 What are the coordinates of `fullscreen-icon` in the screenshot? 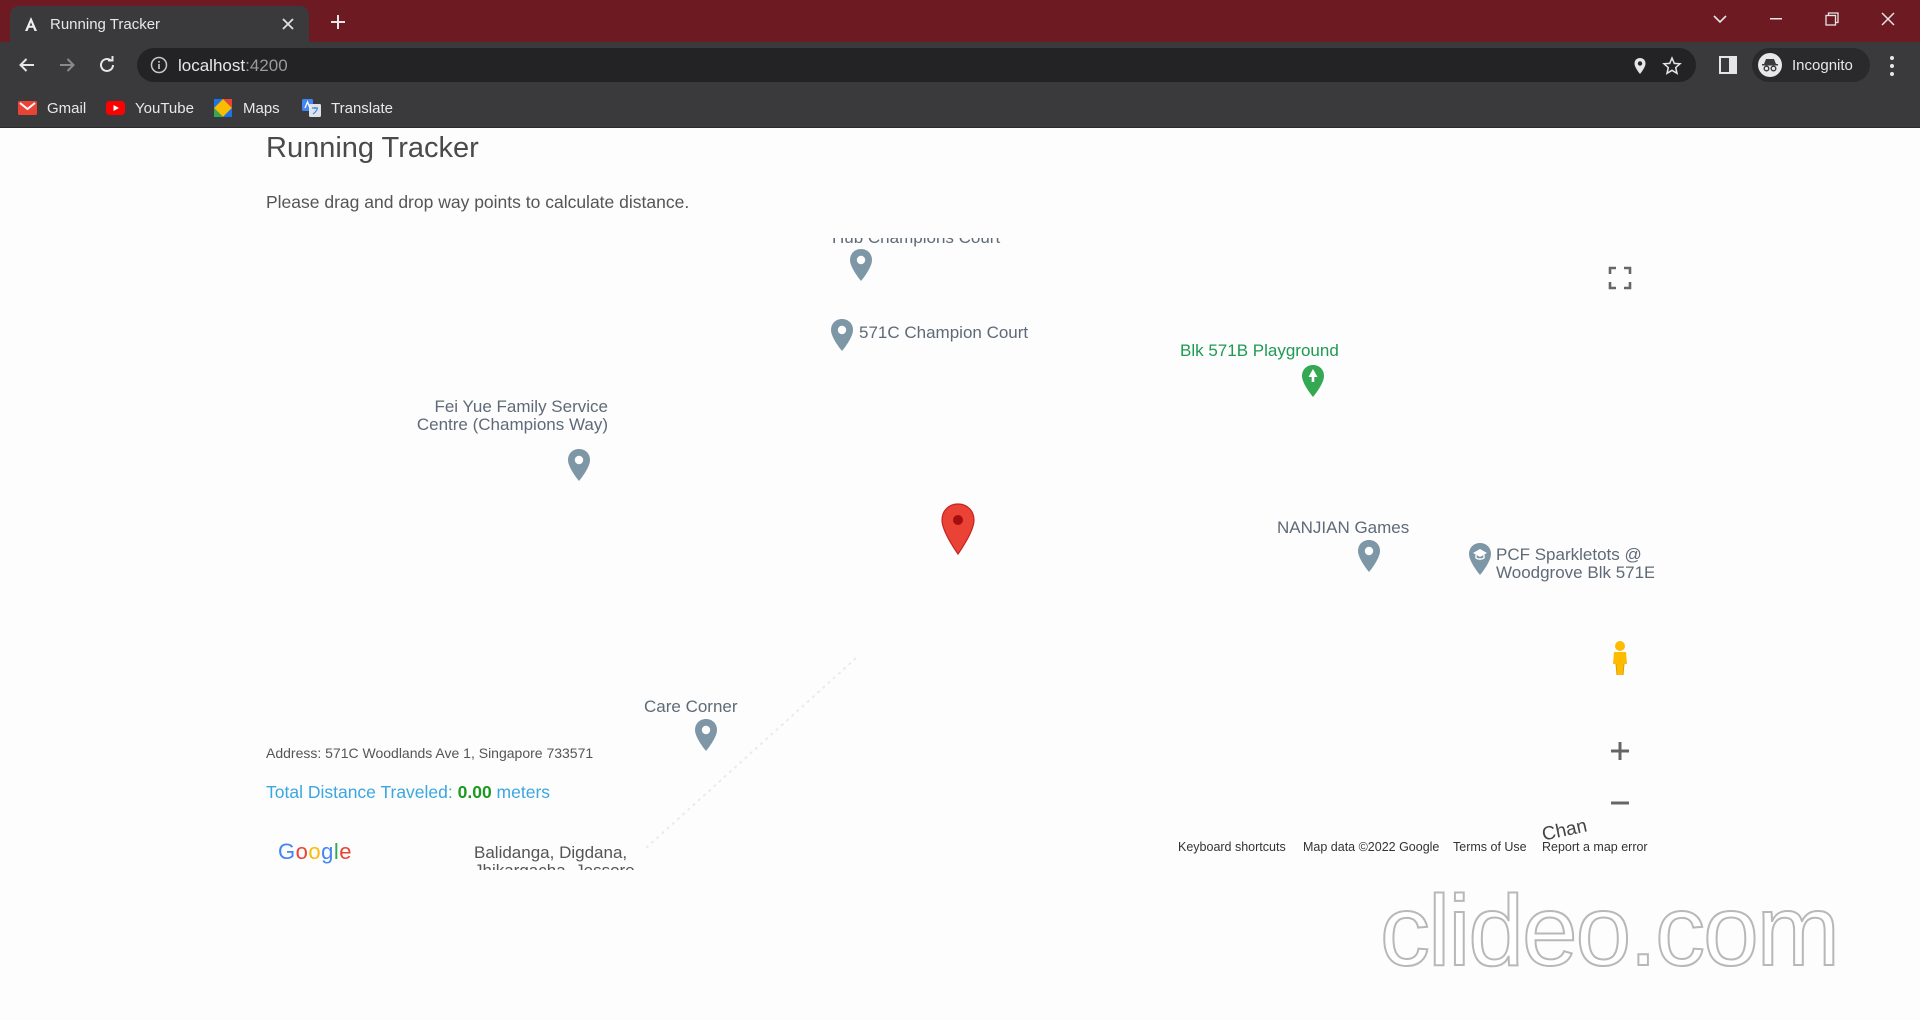 It's located at (1620, 278).